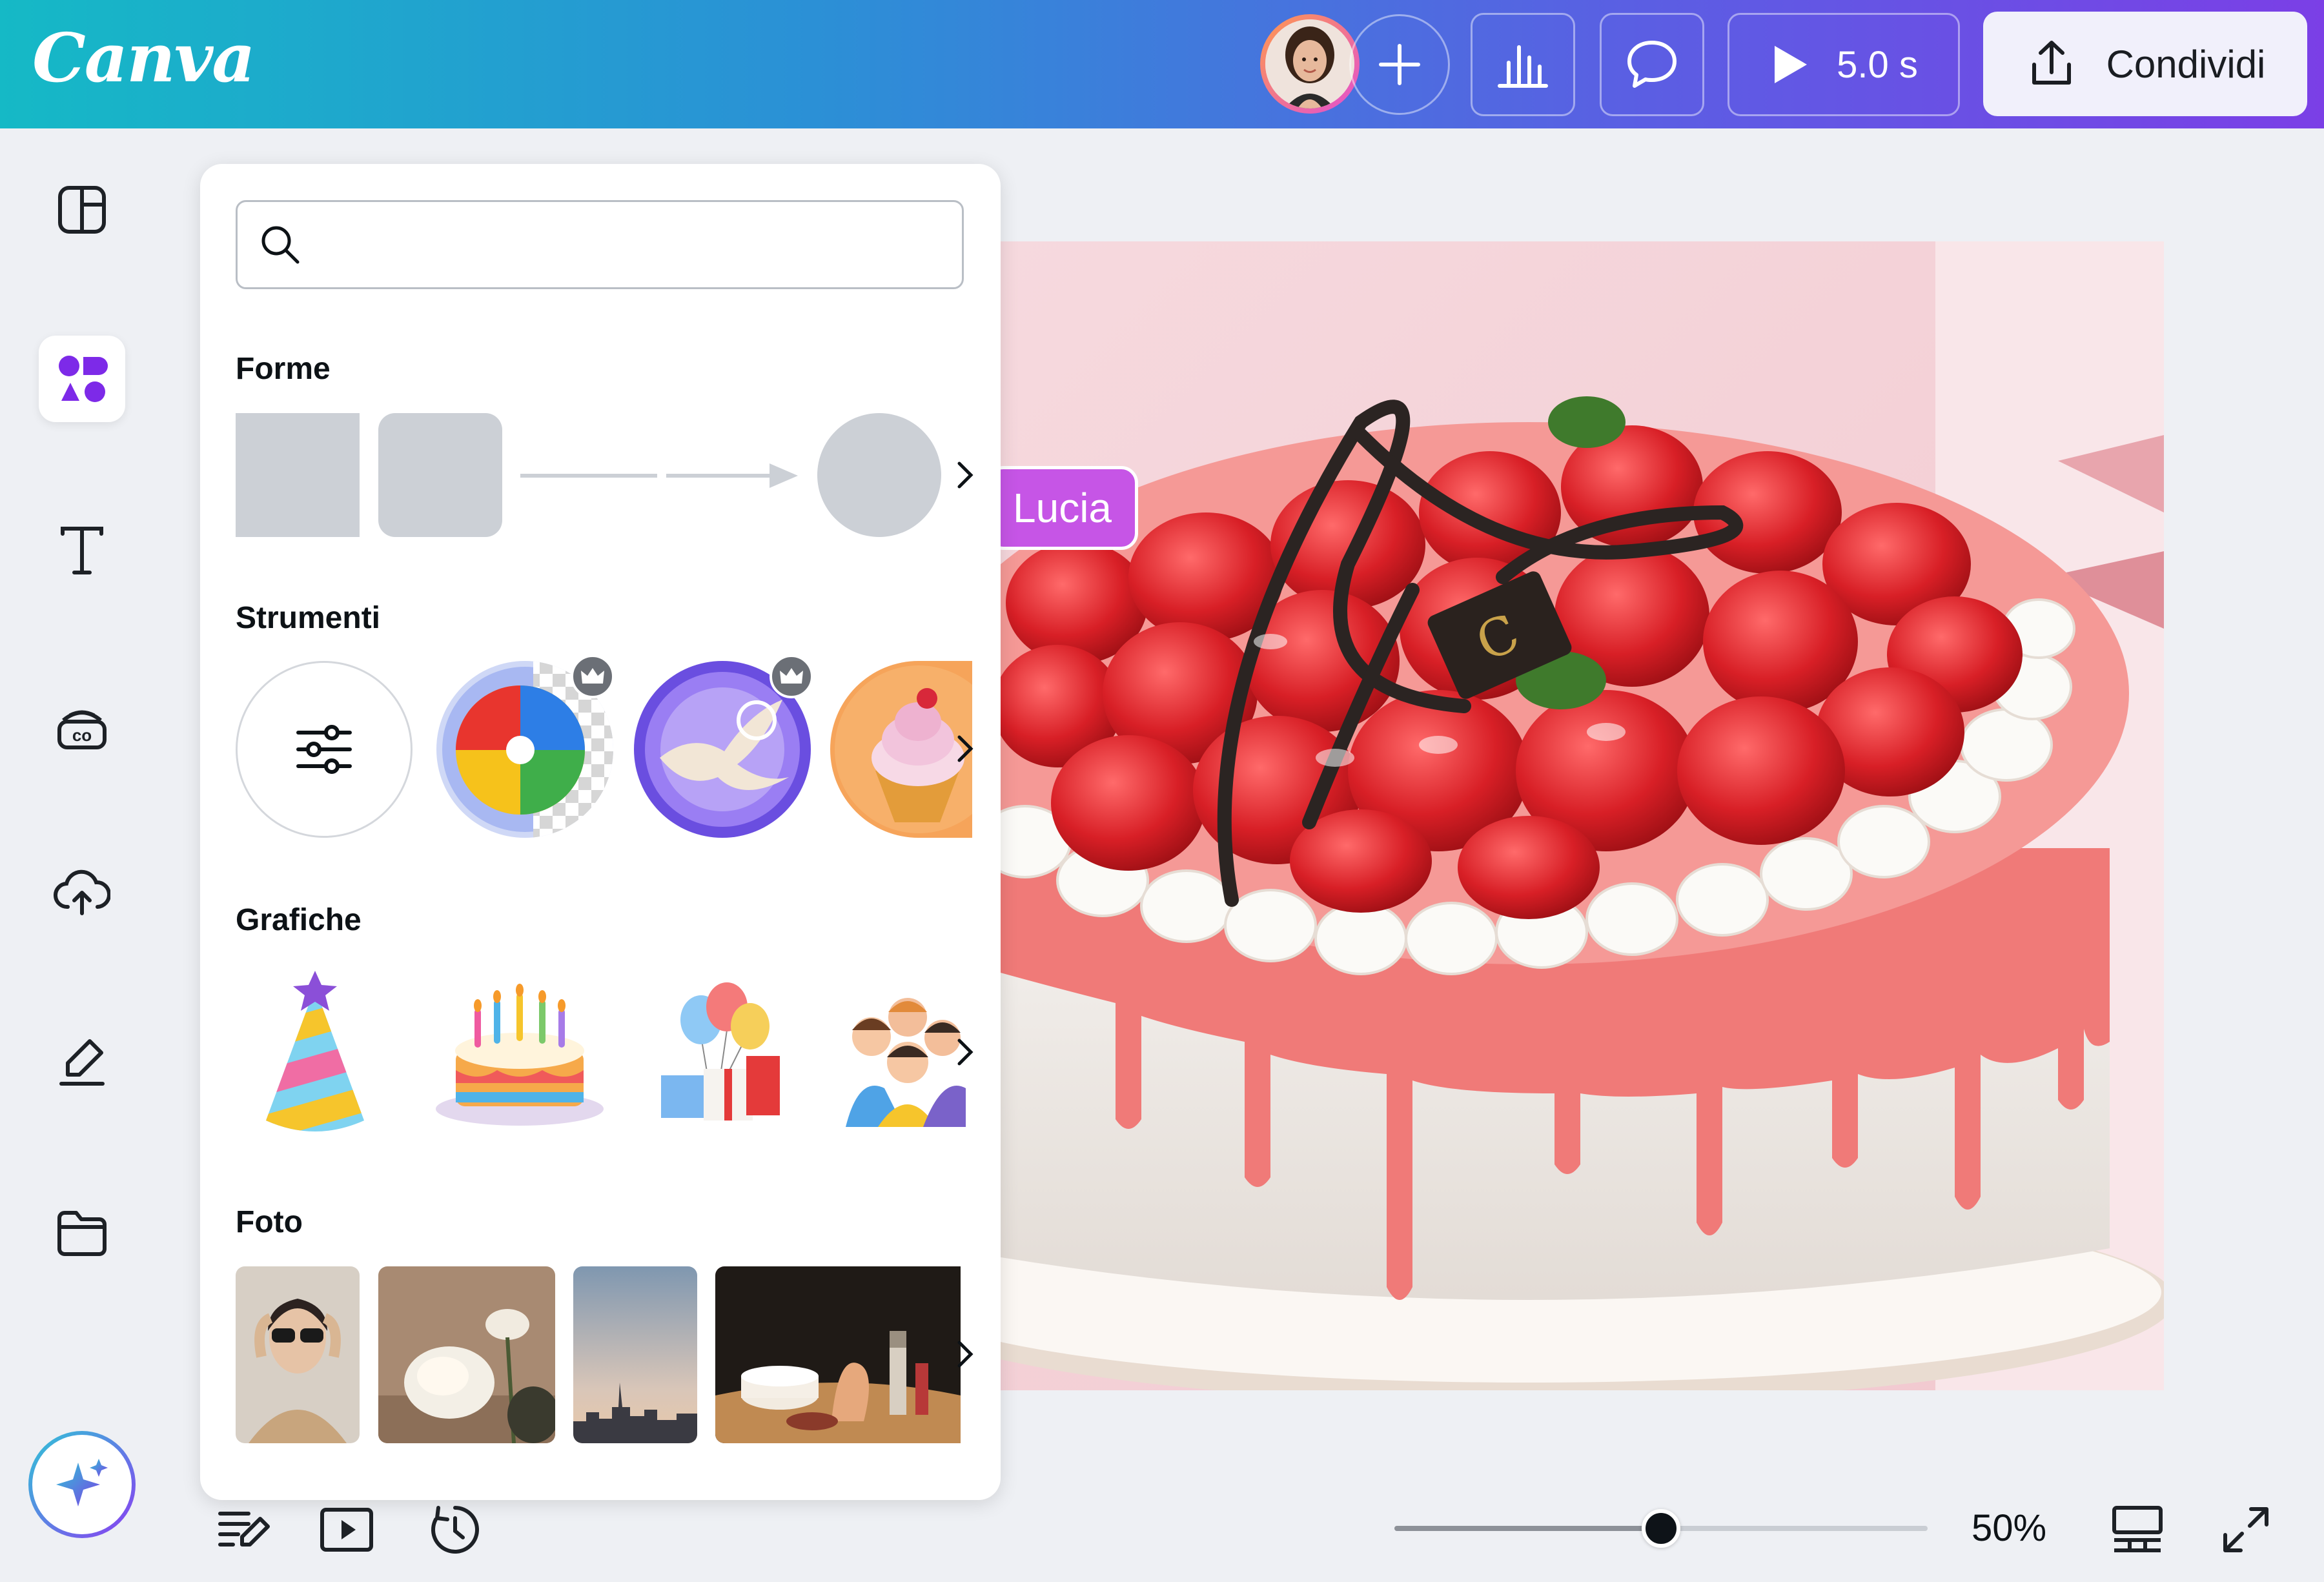  What do you see at coordinates (734, 476) in the screenshot?
I see `arrow-line-shape` at bounding box center [734, 476].